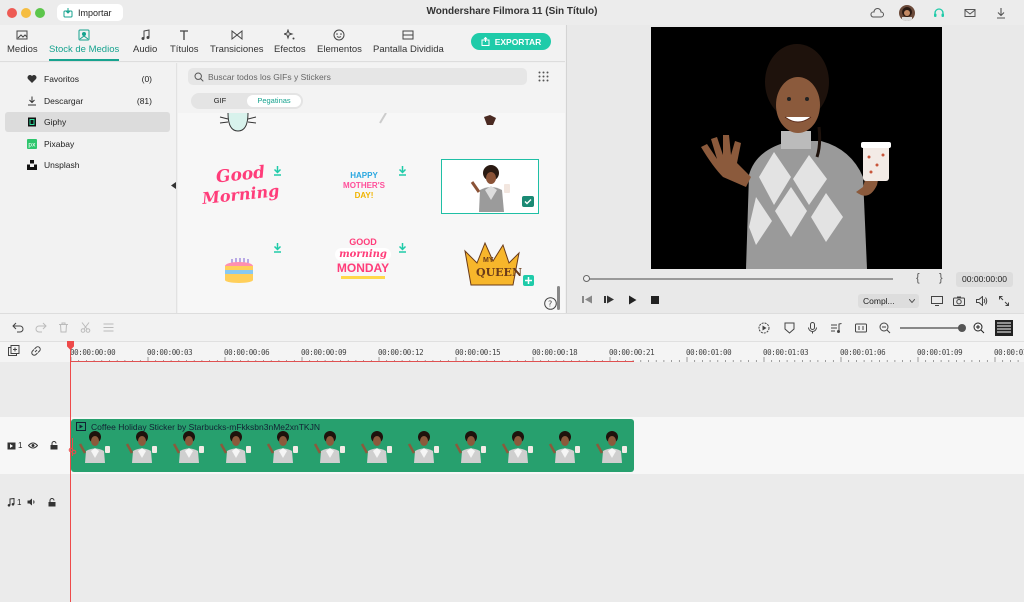 This screenshot has height=602, width=1024. I want to click on add-sticker-button, so click(528, 280).